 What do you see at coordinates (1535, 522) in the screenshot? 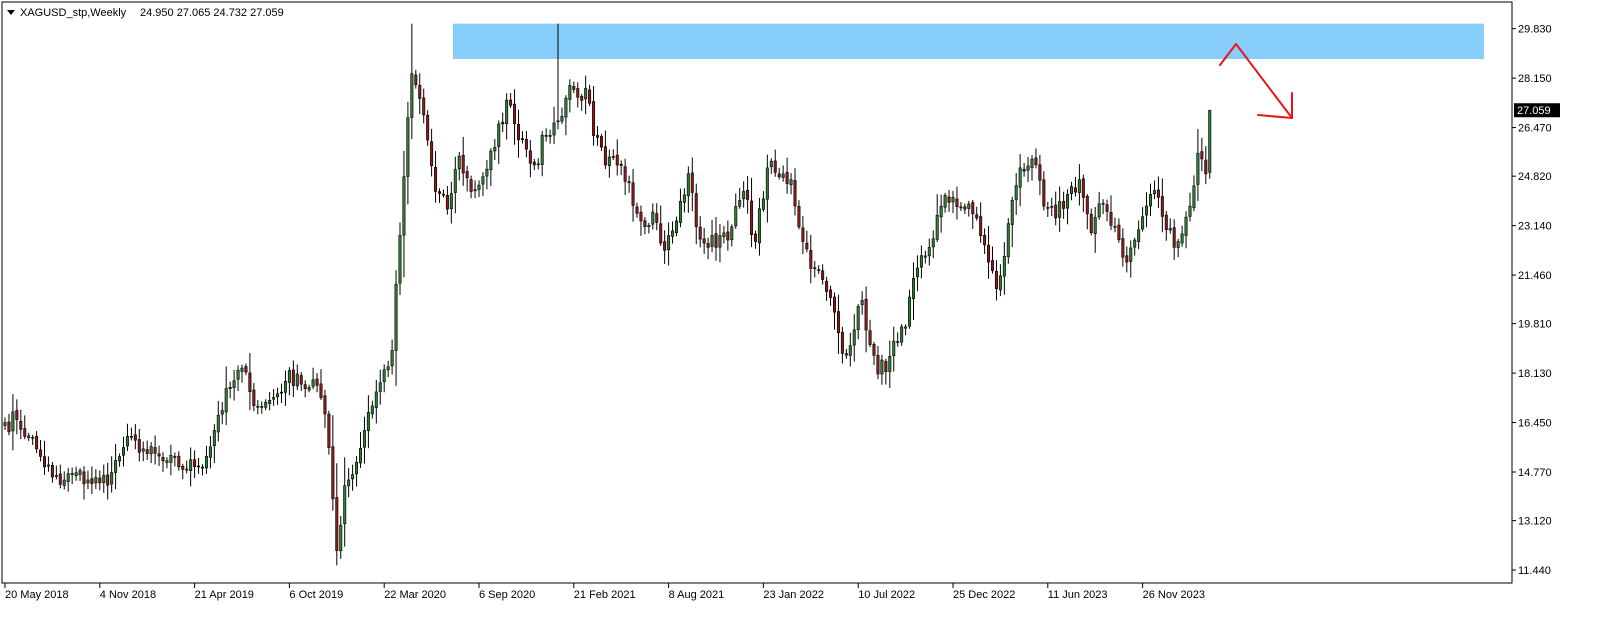
I see `y-tick-label: 13.120` at bounding box center [1535, 522].